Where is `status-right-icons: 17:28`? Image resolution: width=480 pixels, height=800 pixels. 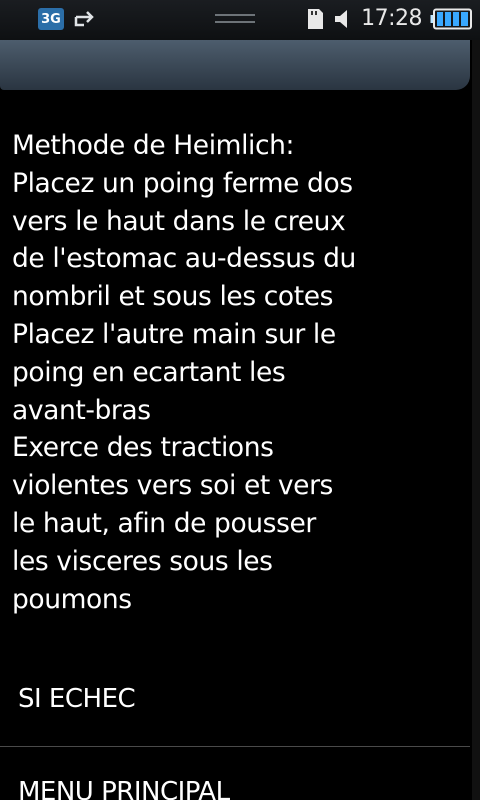
status-right-icons: 17:28 is located at coordinates (388, 18).